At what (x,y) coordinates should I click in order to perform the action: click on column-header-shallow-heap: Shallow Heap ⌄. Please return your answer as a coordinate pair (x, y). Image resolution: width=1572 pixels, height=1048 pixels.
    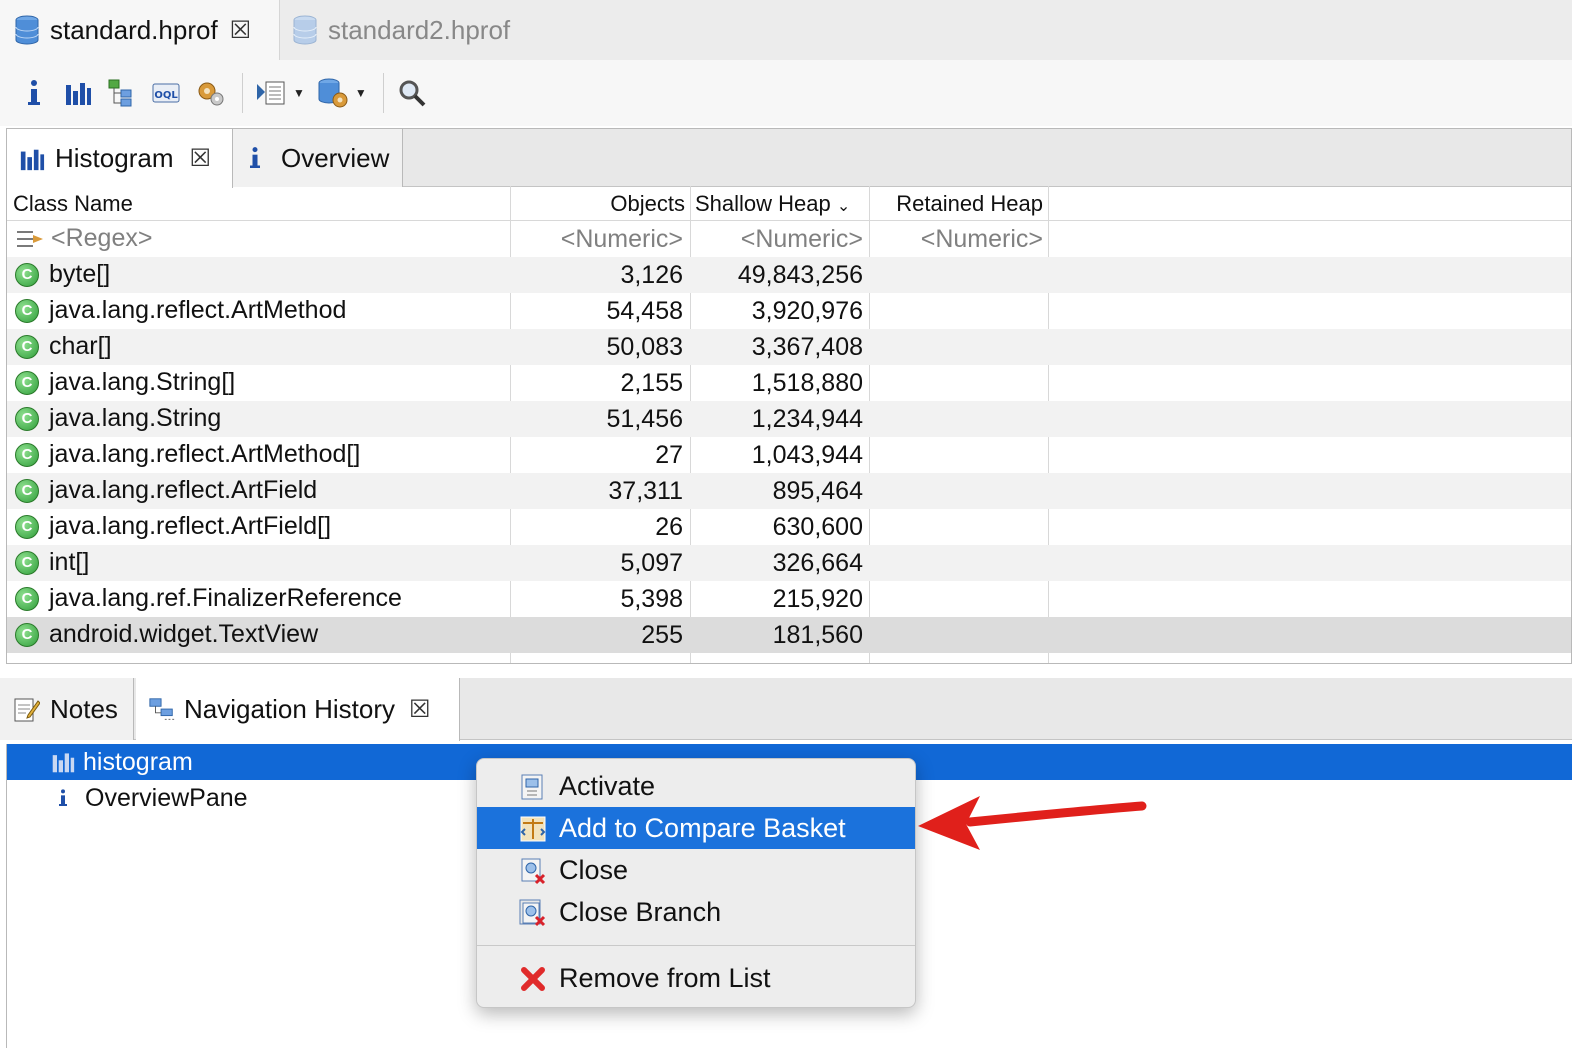
    Looking at the image, I should click on (772, 204).